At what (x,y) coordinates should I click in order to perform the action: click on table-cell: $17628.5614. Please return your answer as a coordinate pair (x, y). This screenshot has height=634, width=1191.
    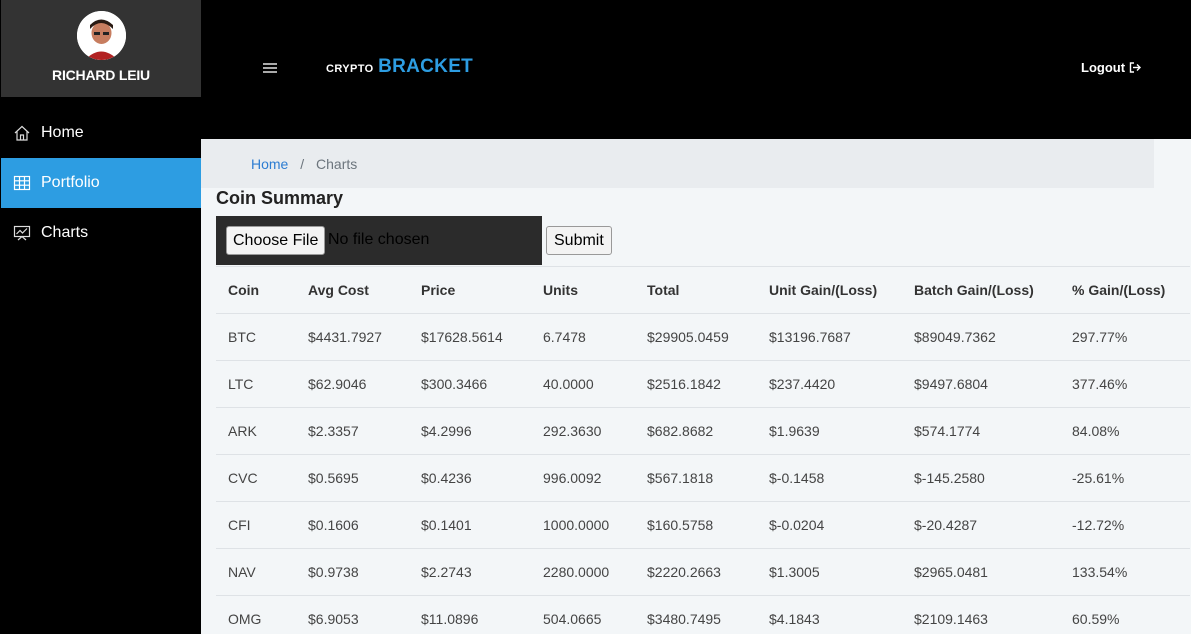
    Looking at the image, I should click on (470, 337).